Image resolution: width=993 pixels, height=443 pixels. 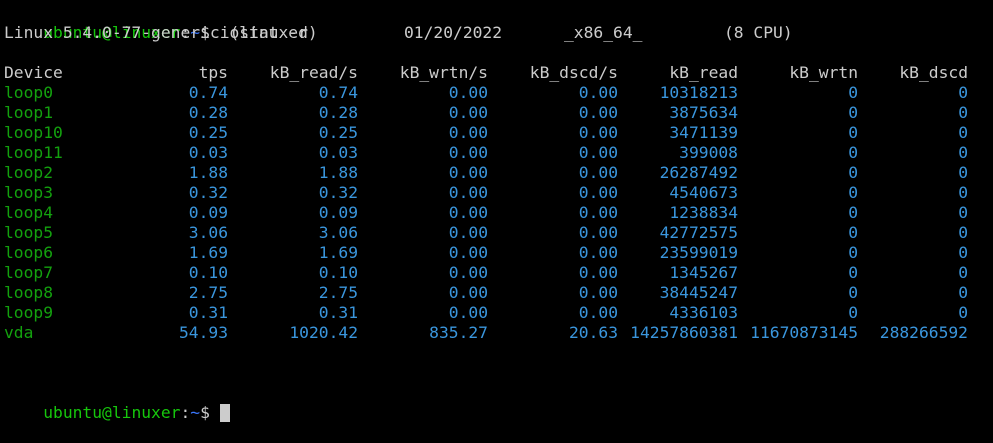 What do you see at coordinates (603, 32) in the screenshot?
I see `arch-info: _x86_64_` at bounding box center [603, 32].